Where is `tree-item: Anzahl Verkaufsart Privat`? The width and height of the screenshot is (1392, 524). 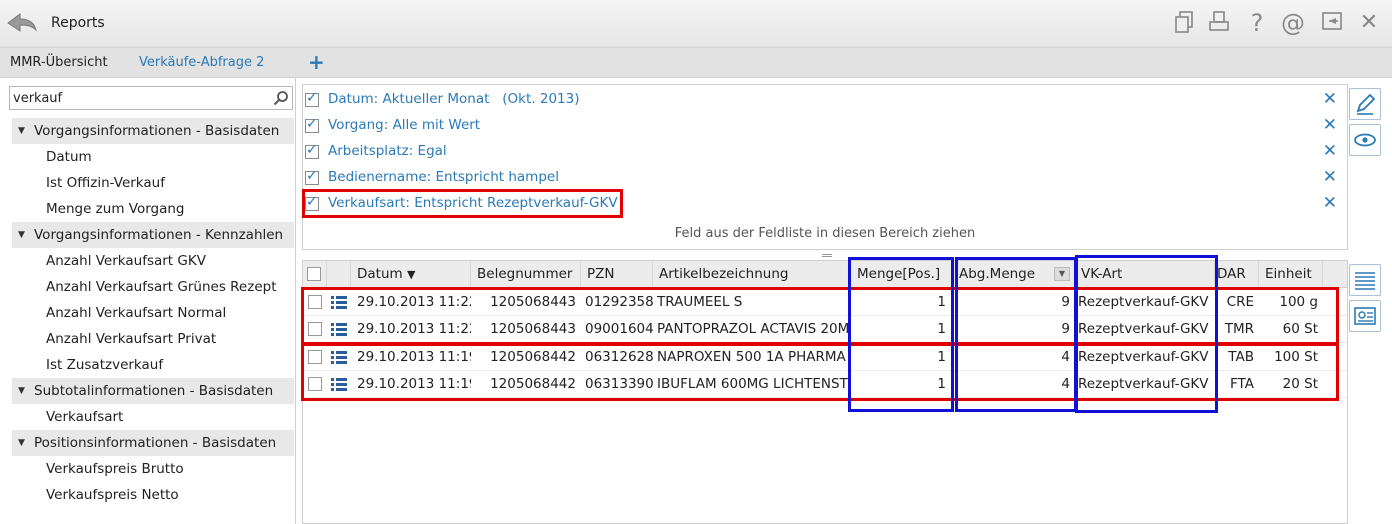
tree-item: Anzahl Verkaufsart Privat is located at coordinates (153, 339).